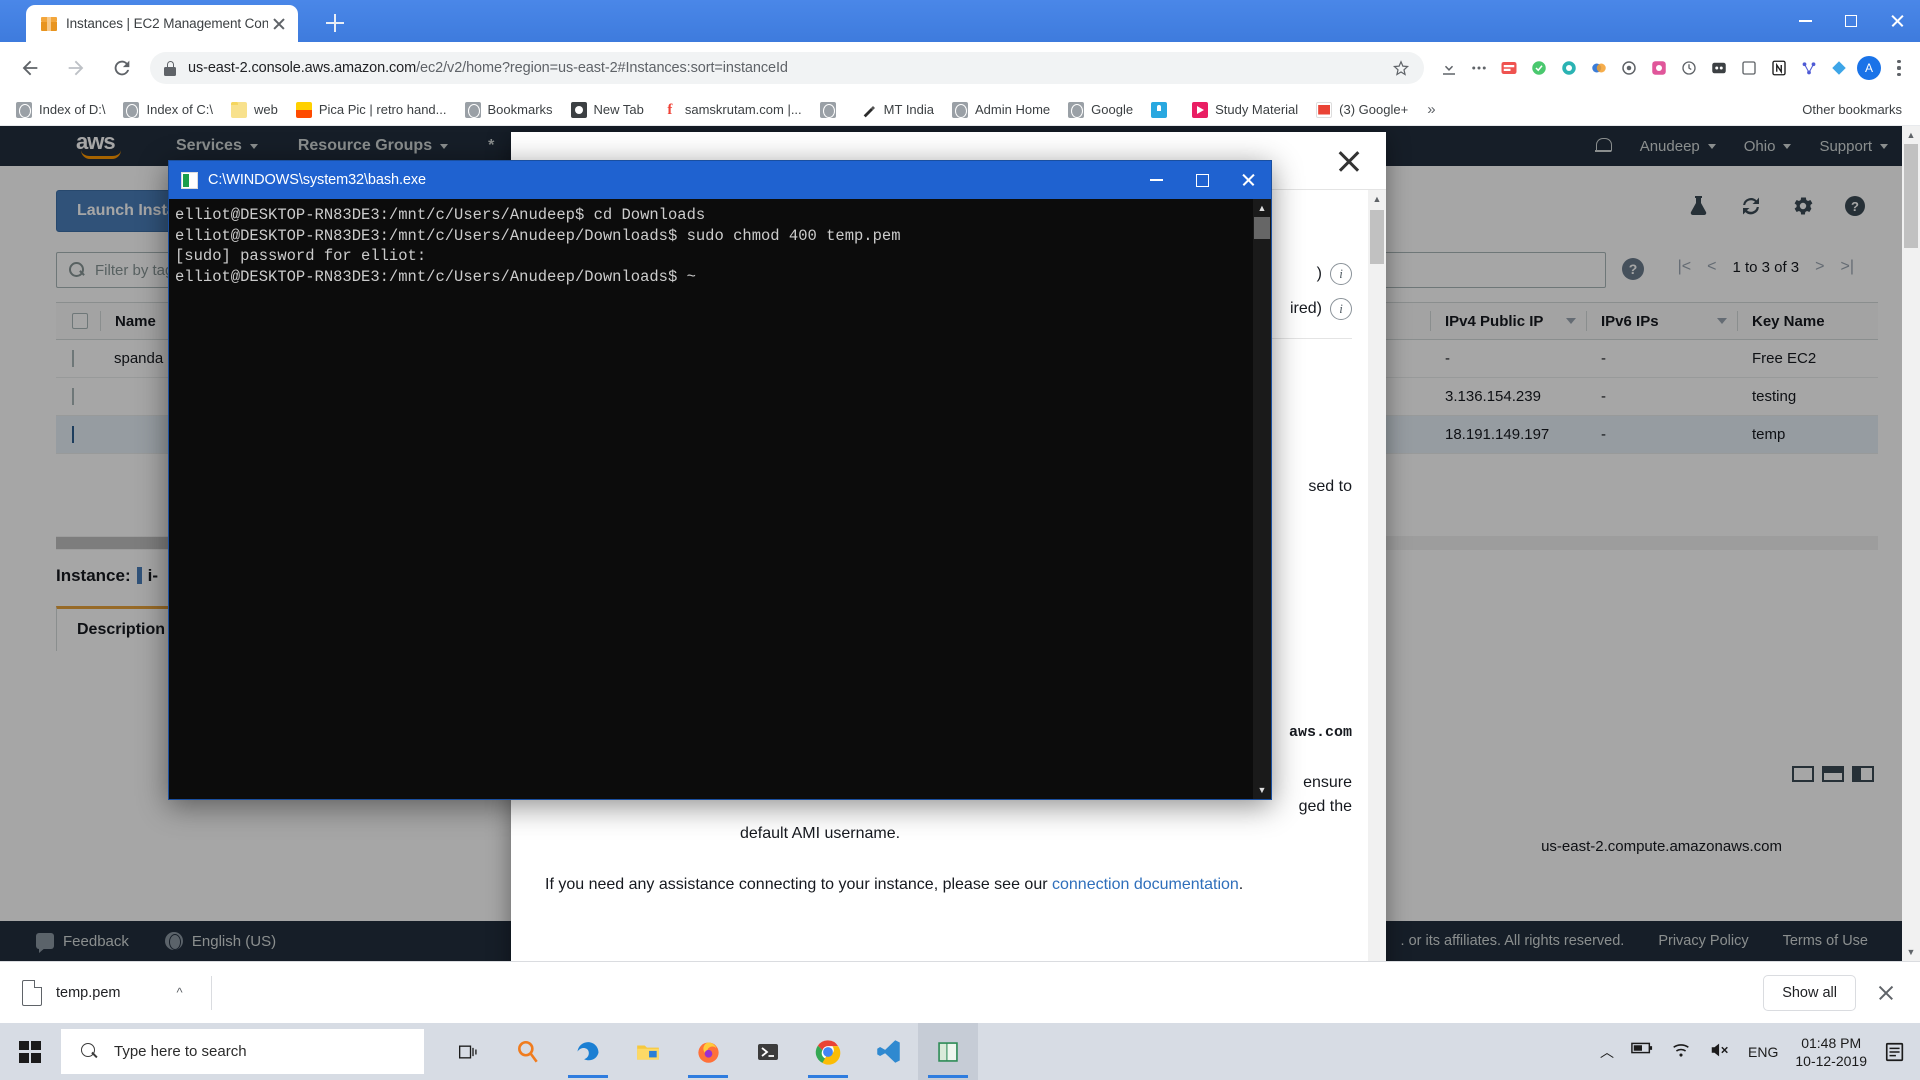  Describe the element at coordinates (1001, 110) in the screenshot. I see `bookmark-admin-home: Admin Home` at that location.